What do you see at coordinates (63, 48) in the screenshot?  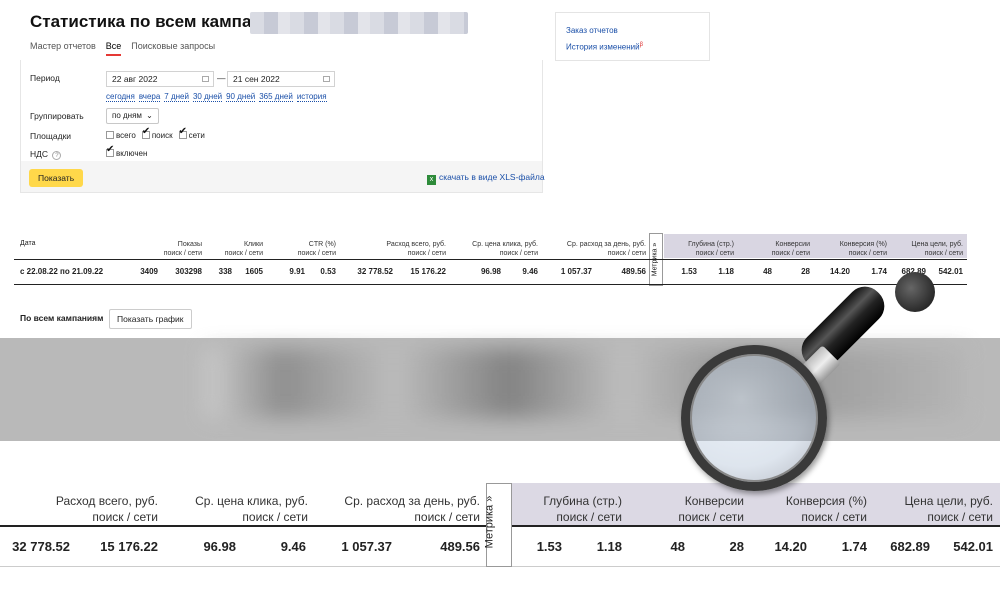 I see `tab-report-master: Мастер отчетов` at bounding box center [63, 48].